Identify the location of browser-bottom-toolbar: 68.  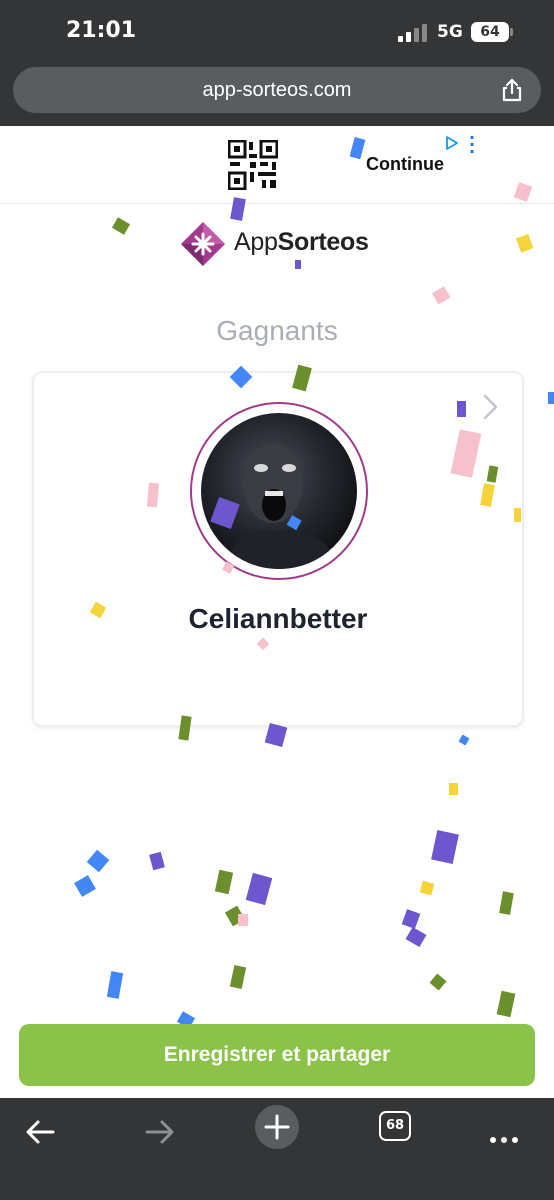
(277, 1149).